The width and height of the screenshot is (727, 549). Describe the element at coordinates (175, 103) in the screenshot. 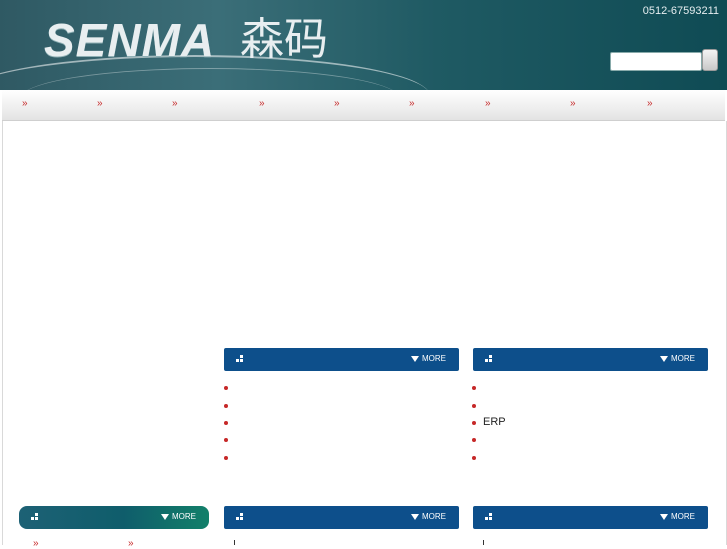

I see `nav-item-3: »` at that location.